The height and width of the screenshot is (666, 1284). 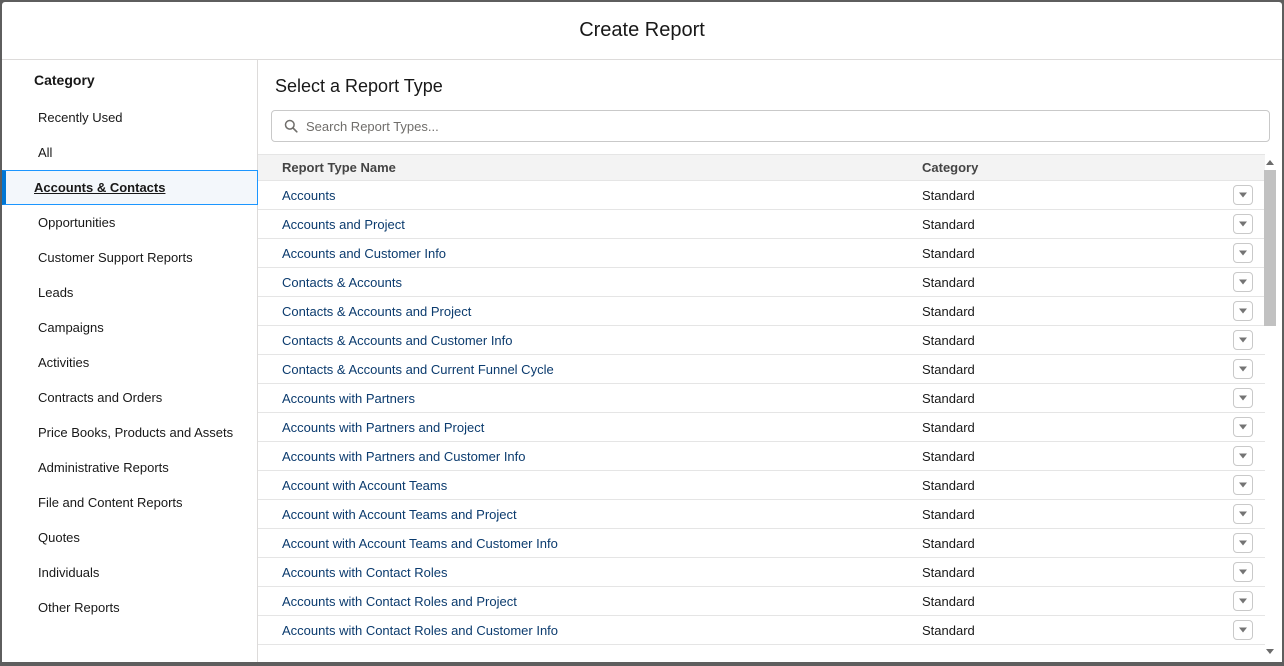 I want to click on report-type-name: Account with Account Teams and Project, so click(x=578, y=514).